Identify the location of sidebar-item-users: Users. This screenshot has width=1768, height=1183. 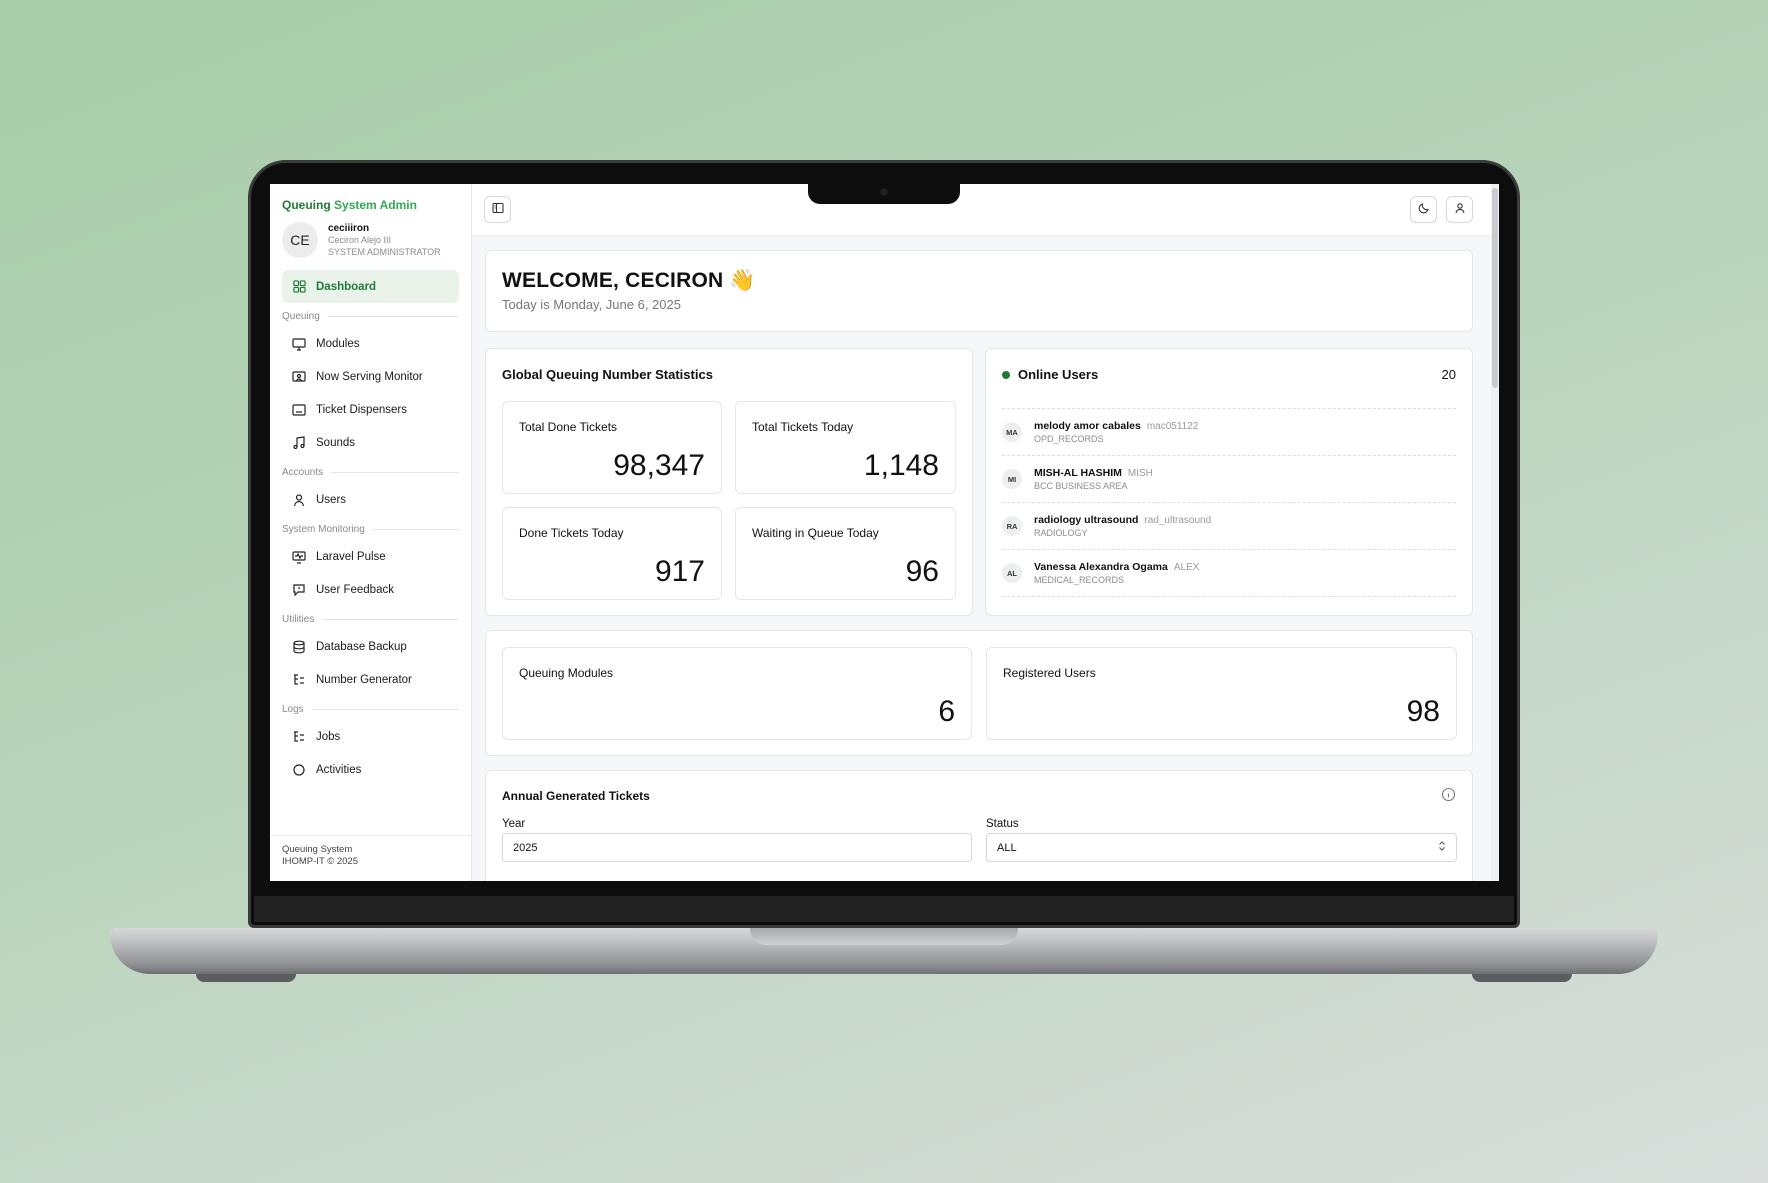
(370, 499).